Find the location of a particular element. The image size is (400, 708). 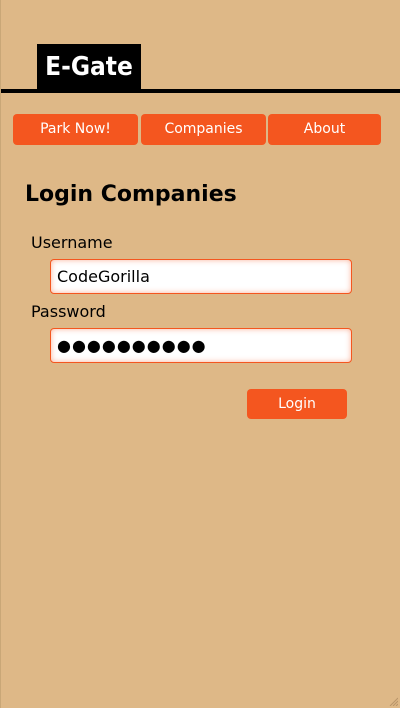

username-label: Username is located at coordinates (72, 242).